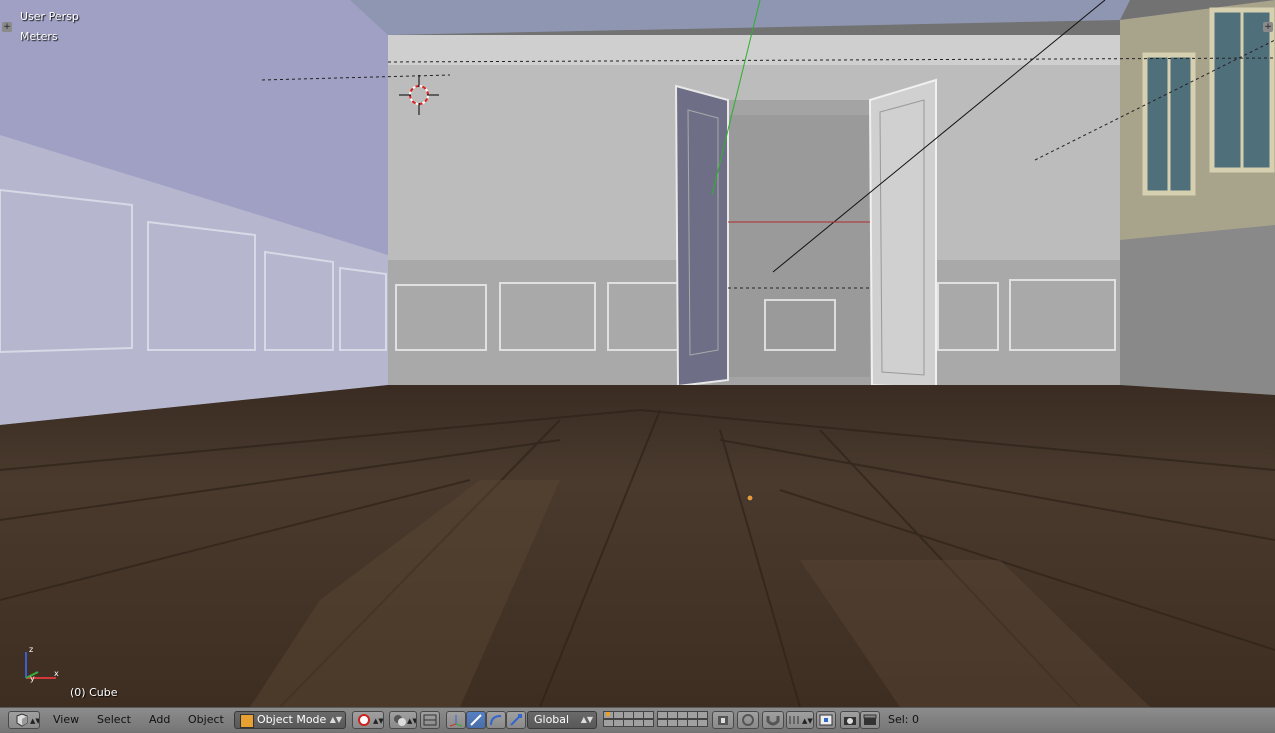 The height and width of the screenshot is (733, 1275). What do you see at coordinates (159, 719) in the screenshot?
I see `menu-add: Add` at bounding box center [159, 719].